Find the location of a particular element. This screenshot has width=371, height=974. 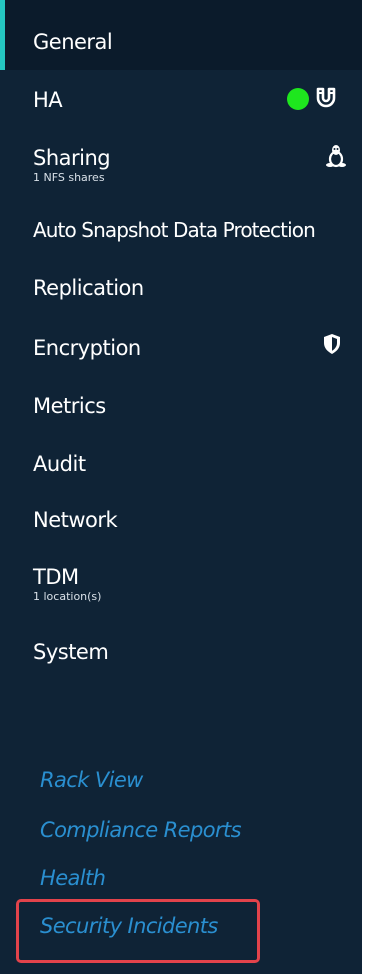

sidebar-item-auto-snapshot: Auto Snapshot Data Protection is located at coordinates (181, 226).